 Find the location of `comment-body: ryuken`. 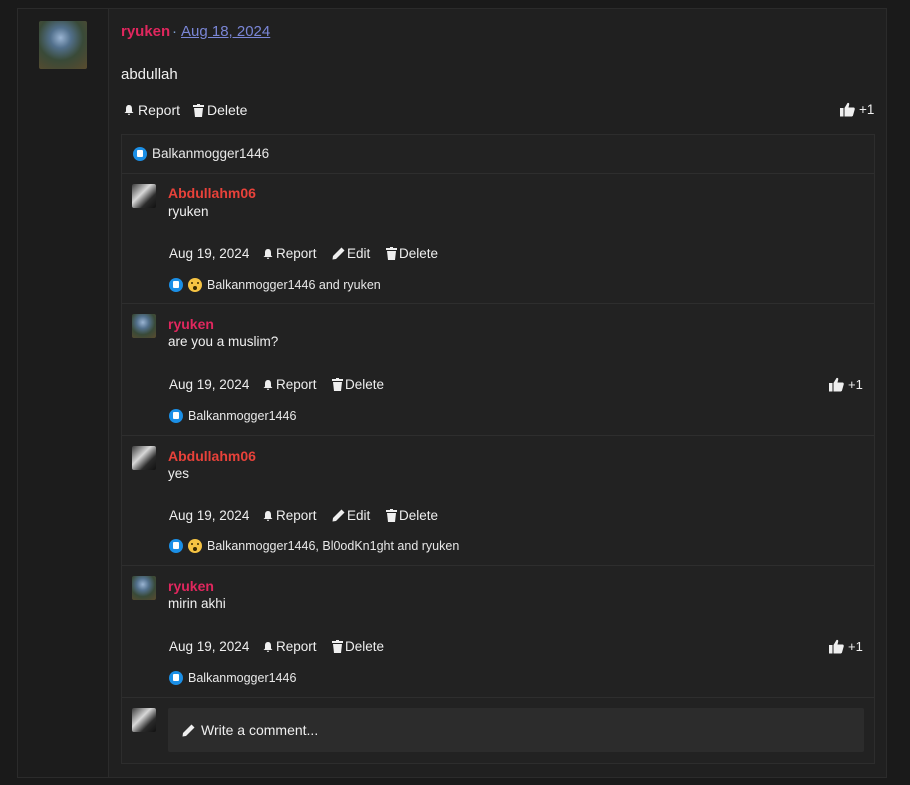

comment-body: ryuken is located at coordinates (188, 211).